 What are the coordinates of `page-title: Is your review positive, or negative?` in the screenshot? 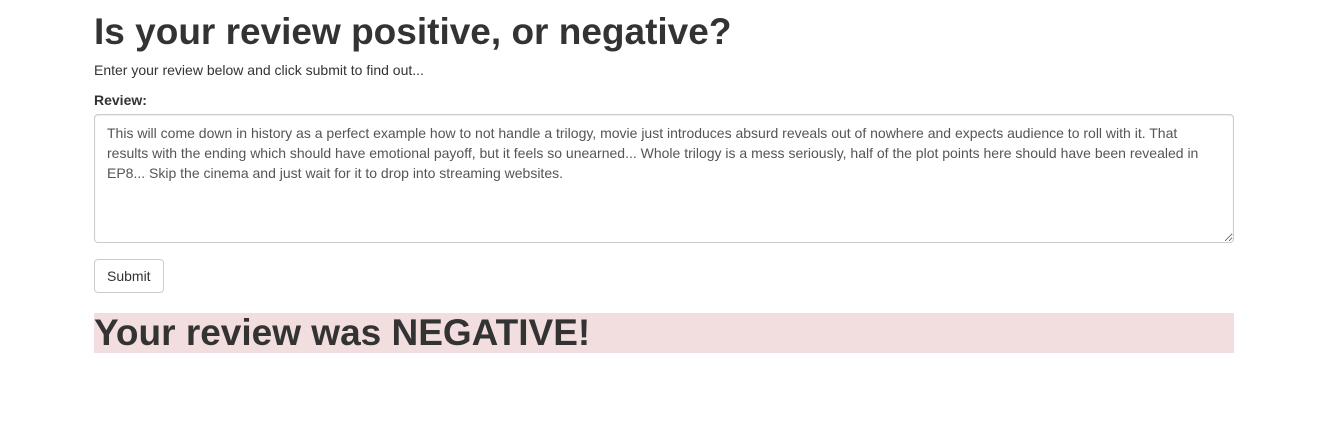 It's located at (413, 31).